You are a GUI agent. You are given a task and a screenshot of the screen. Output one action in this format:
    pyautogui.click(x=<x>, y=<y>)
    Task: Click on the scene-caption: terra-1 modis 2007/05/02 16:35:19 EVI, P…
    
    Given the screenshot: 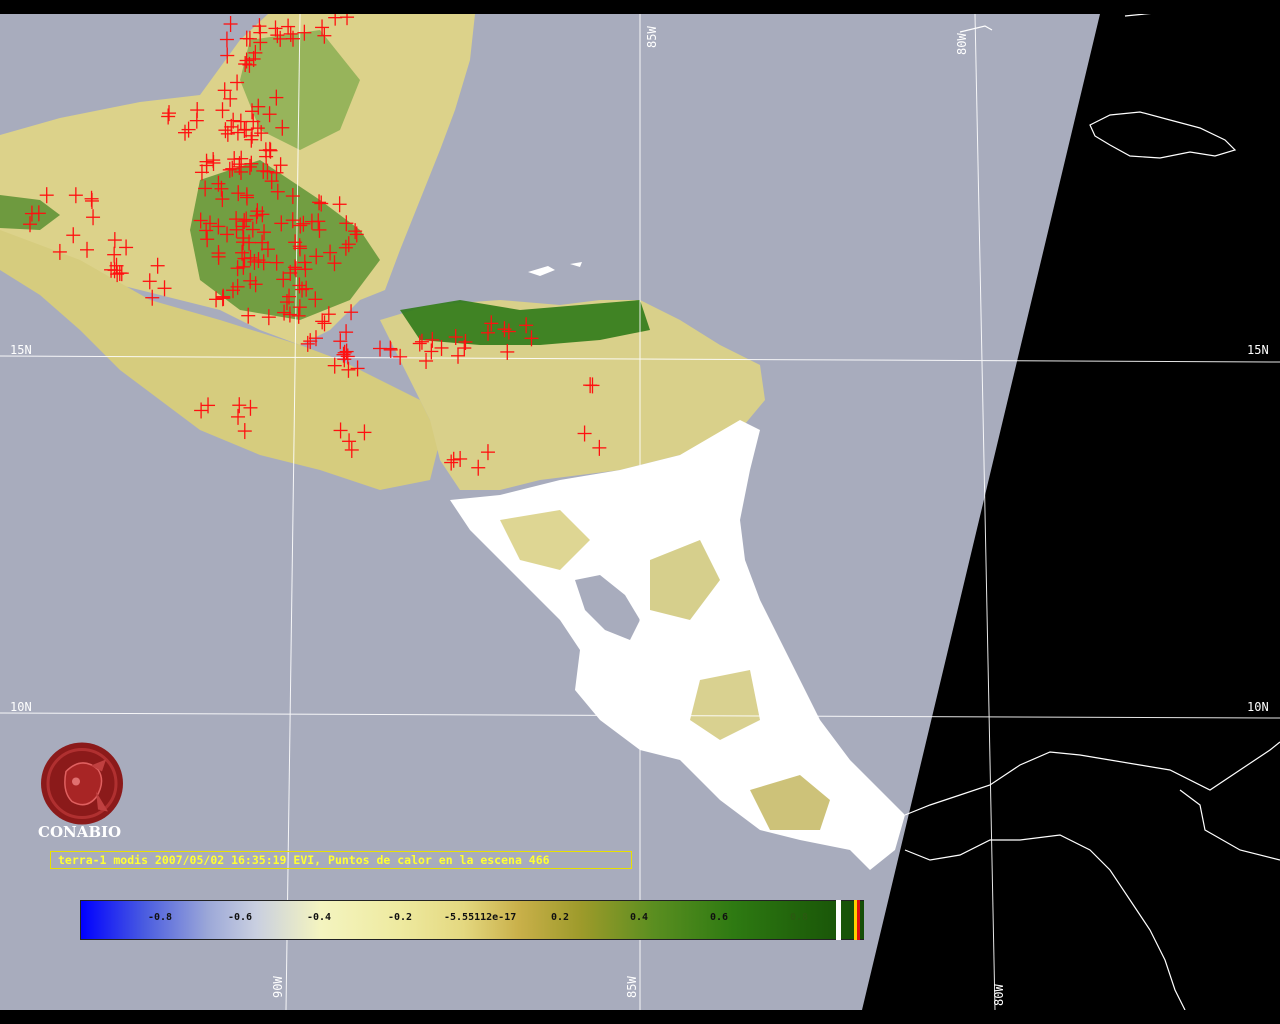 What is the action you would take?
    pyautogui.click(x=341, y=860)
    